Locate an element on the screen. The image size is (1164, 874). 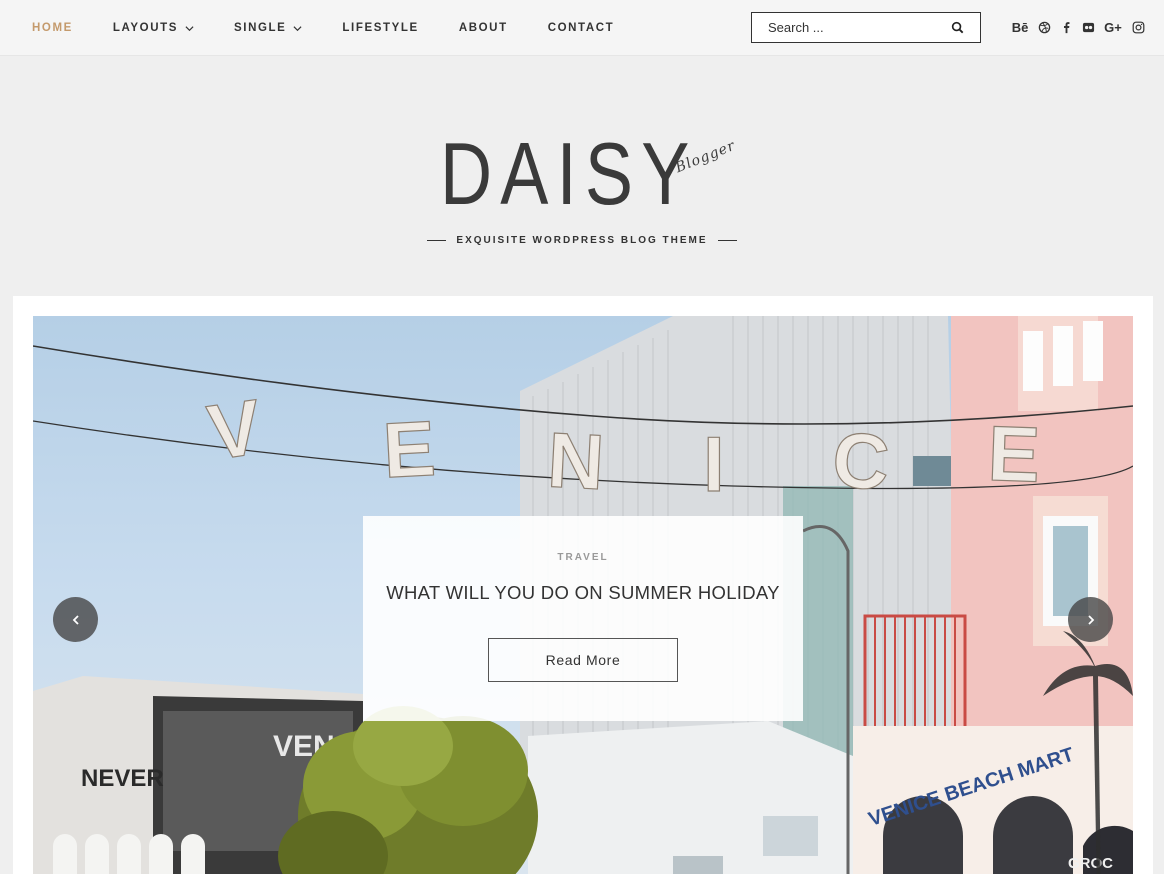
nav-contact: CONTACT is located at coordinates (581, 28).